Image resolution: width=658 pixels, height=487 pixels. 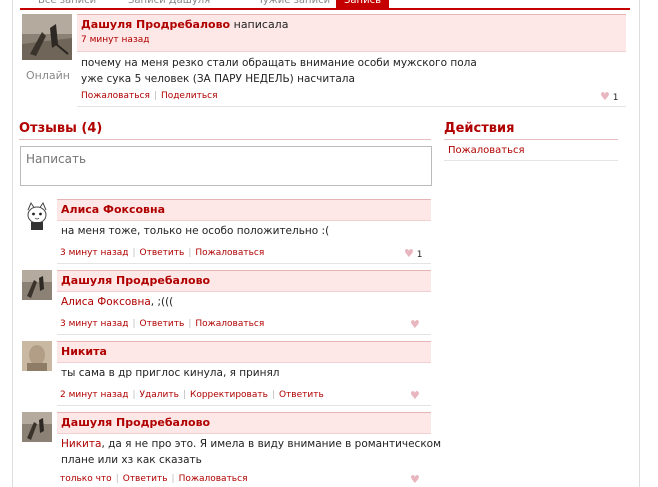 I want to click on post-like-count: 1, so click(x=615, y=98).